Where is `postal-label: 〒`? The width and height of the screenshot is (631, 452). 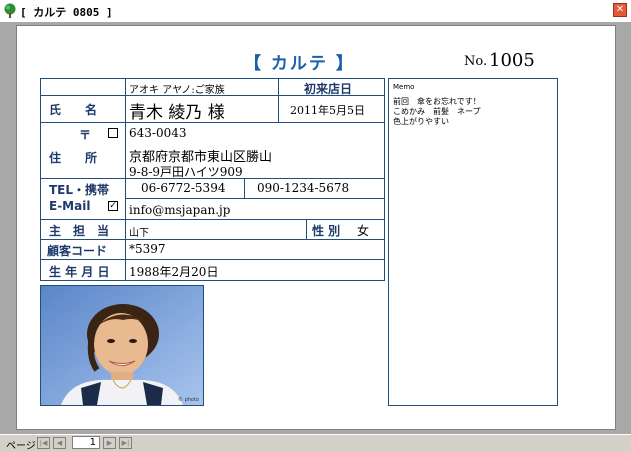 postal-label: 〒 is located at coordinates (85, 135).